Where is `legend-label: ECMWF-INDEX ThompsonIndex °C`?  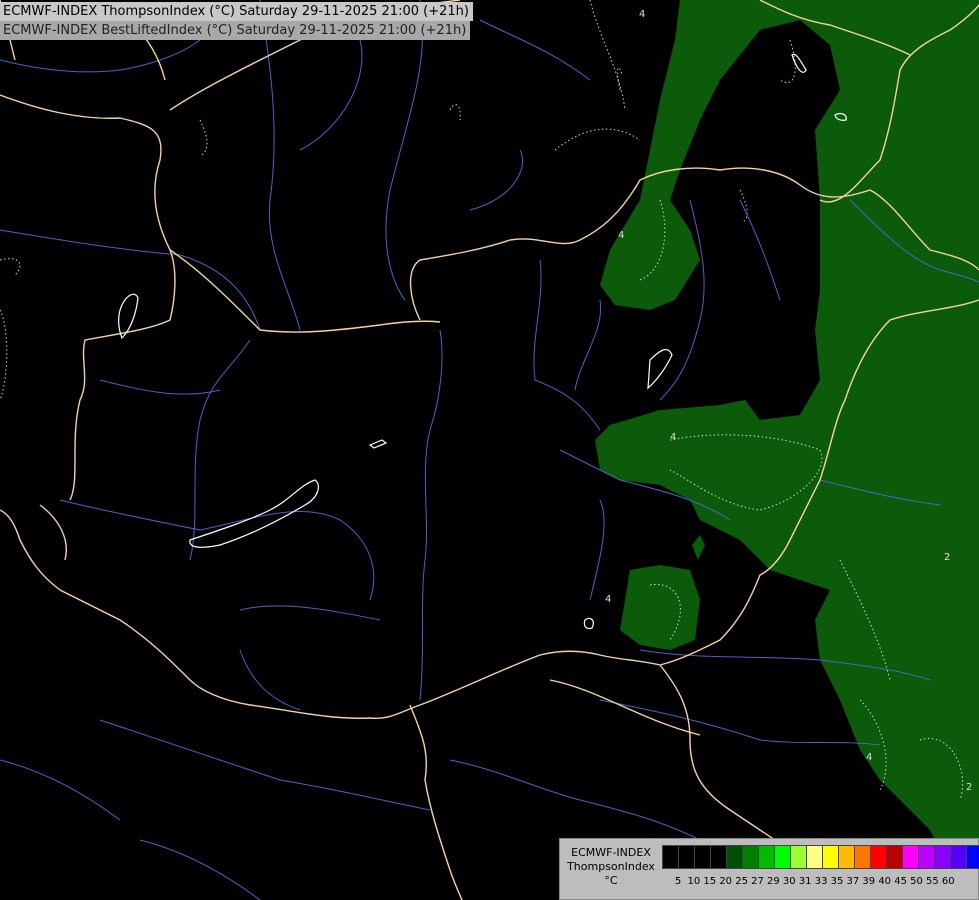 legend-label: ECMWF-INDEX ThompsonIndex °C is located at coordinates (611, 867).